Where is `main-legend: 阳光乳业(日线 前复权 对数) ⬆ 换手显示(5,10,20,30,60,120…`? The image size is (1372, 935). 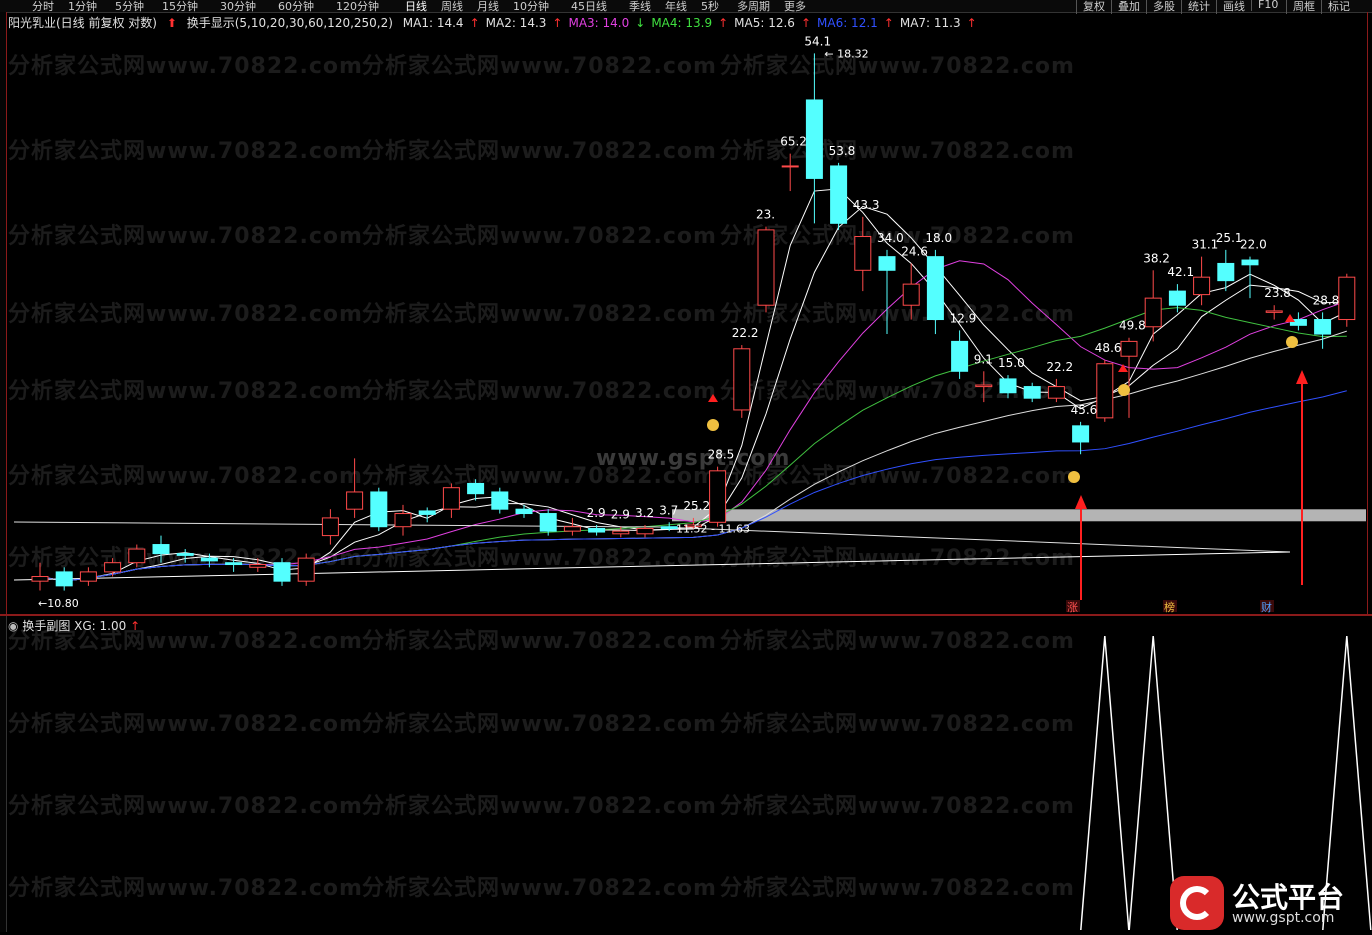 main-legend: 阳光乳业(日线 前复权 对数) ⬆ 换手显示(5,10,20,30,60,120… is located at coordinates (498, 23).